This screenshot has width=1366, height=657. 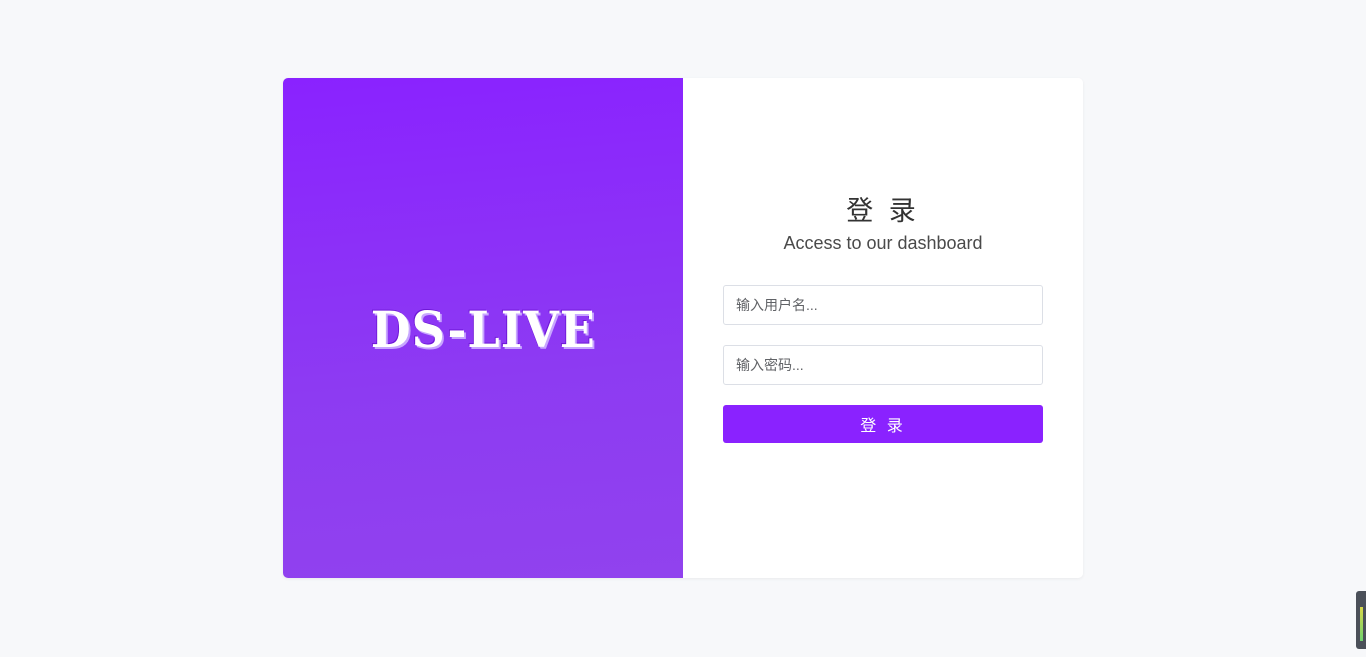 I want to click on side-tool-widget, so click(x=1361, y=620).